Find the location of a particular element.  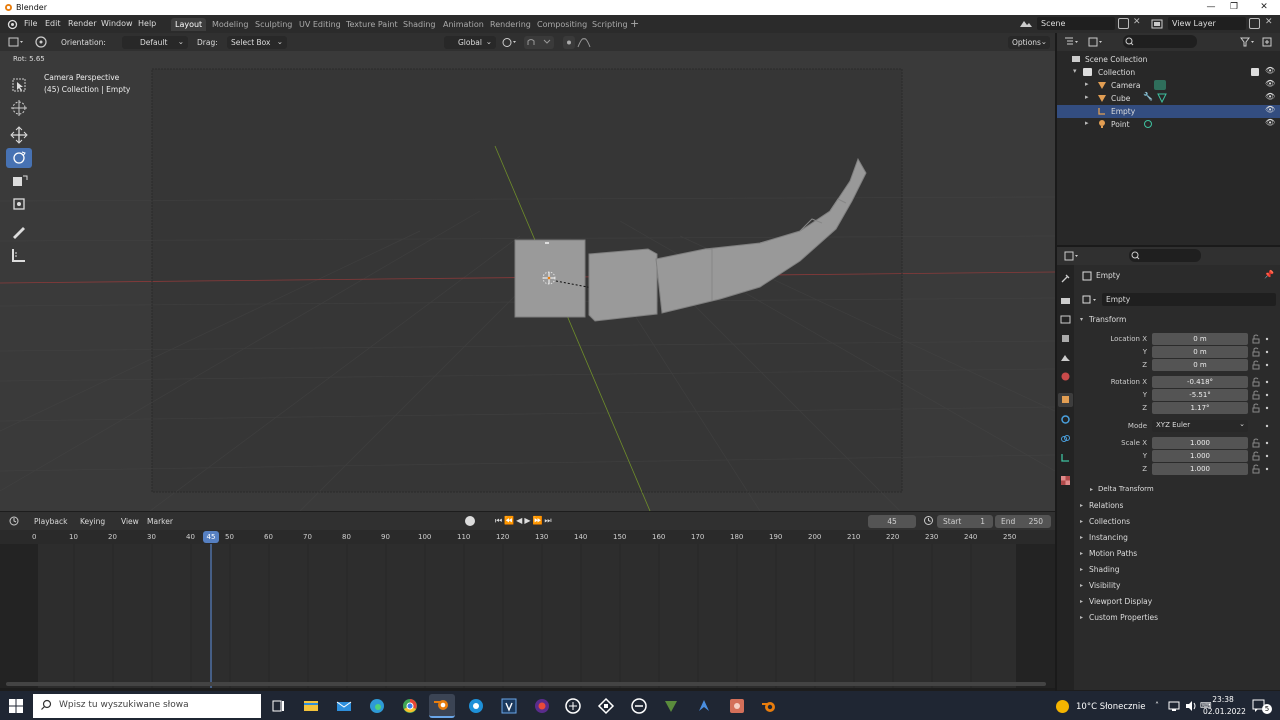

texture-tab-icon is located at coordinates (1065, 480).